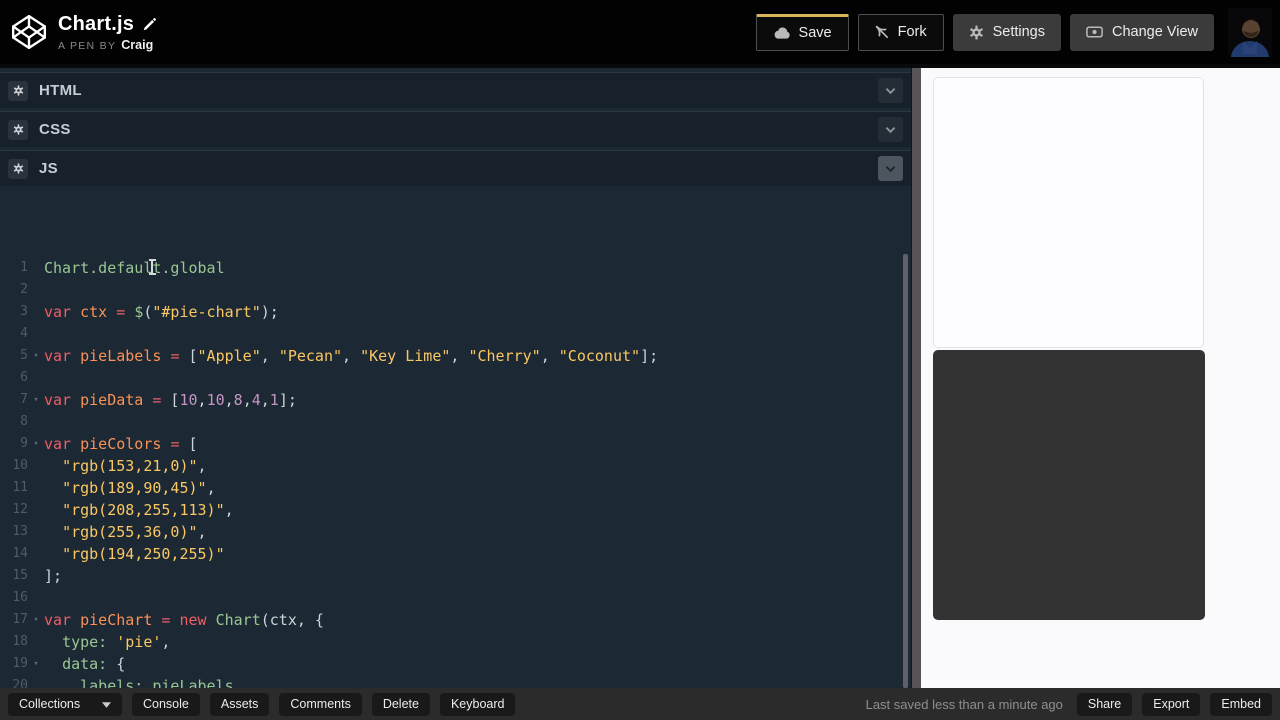 This screenshot has width=1280, height=720. I want to click on code-line-9: 9 ▾ var pieColors = [, so click(455, 444).